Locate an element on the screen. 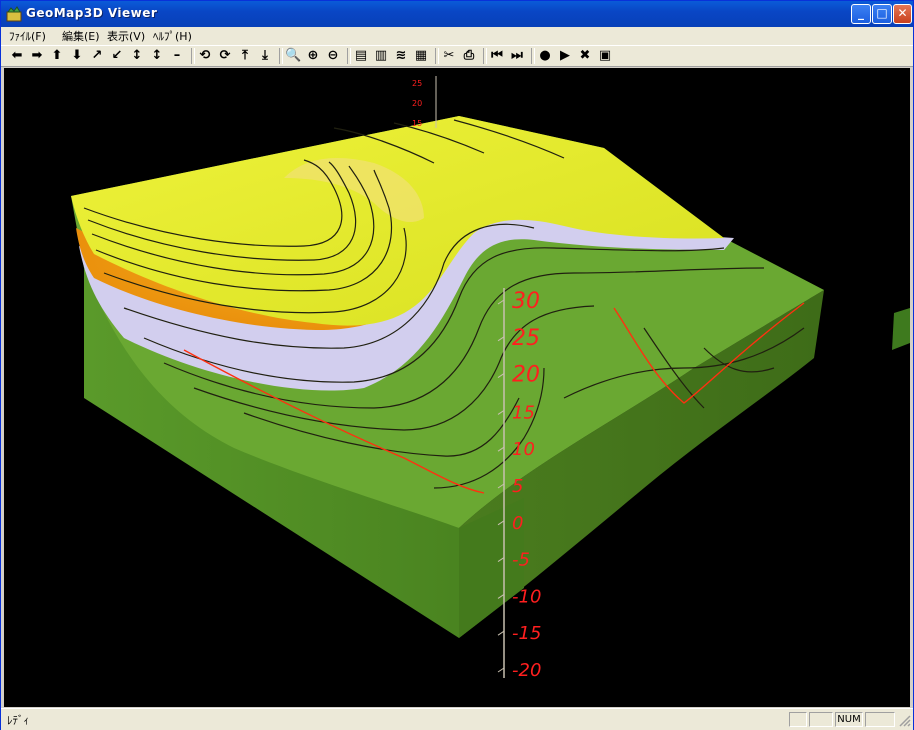 The height and width of the screenshot is (730, 914). arrow-up-right-button: ↗ is located at coordinates (97, 56).